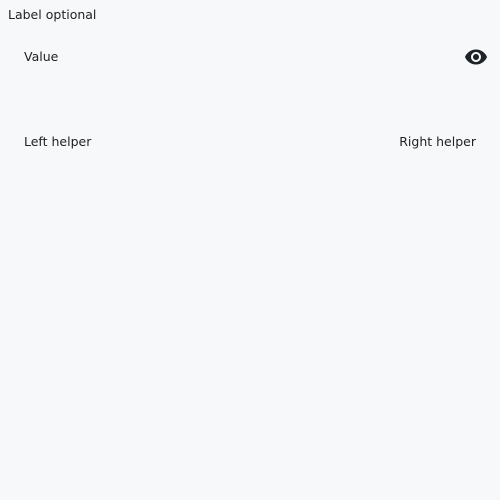 The height and width of the screenshot is (500, 500). Describe the element at coordinates (41, 56) in the screenshot. I see `input-value: Value` at that location.